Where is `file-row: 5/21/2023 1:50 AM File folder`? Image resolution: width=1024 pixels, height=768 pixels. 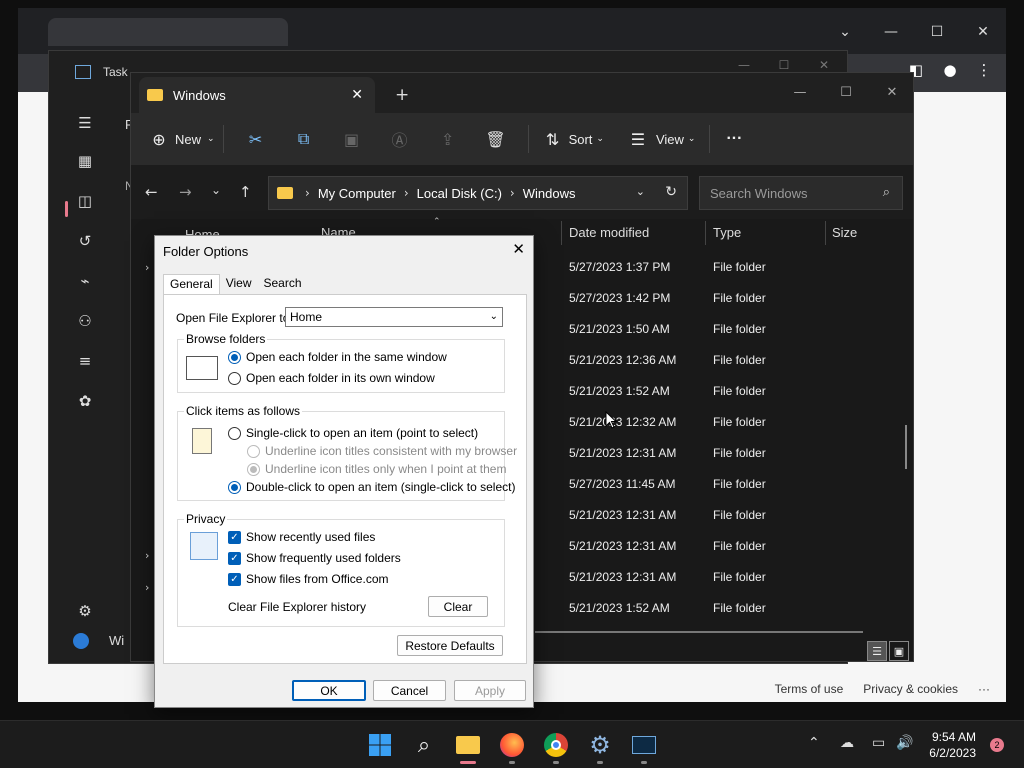
file-row: 5/21/2023 1:50 AM File folder is located at coordinates (667, 328).